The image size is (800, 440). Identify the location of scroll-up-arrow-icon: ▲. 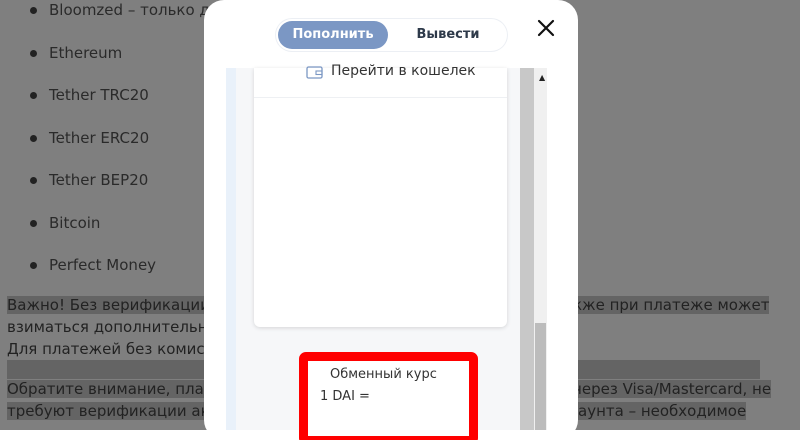
(542, 77).